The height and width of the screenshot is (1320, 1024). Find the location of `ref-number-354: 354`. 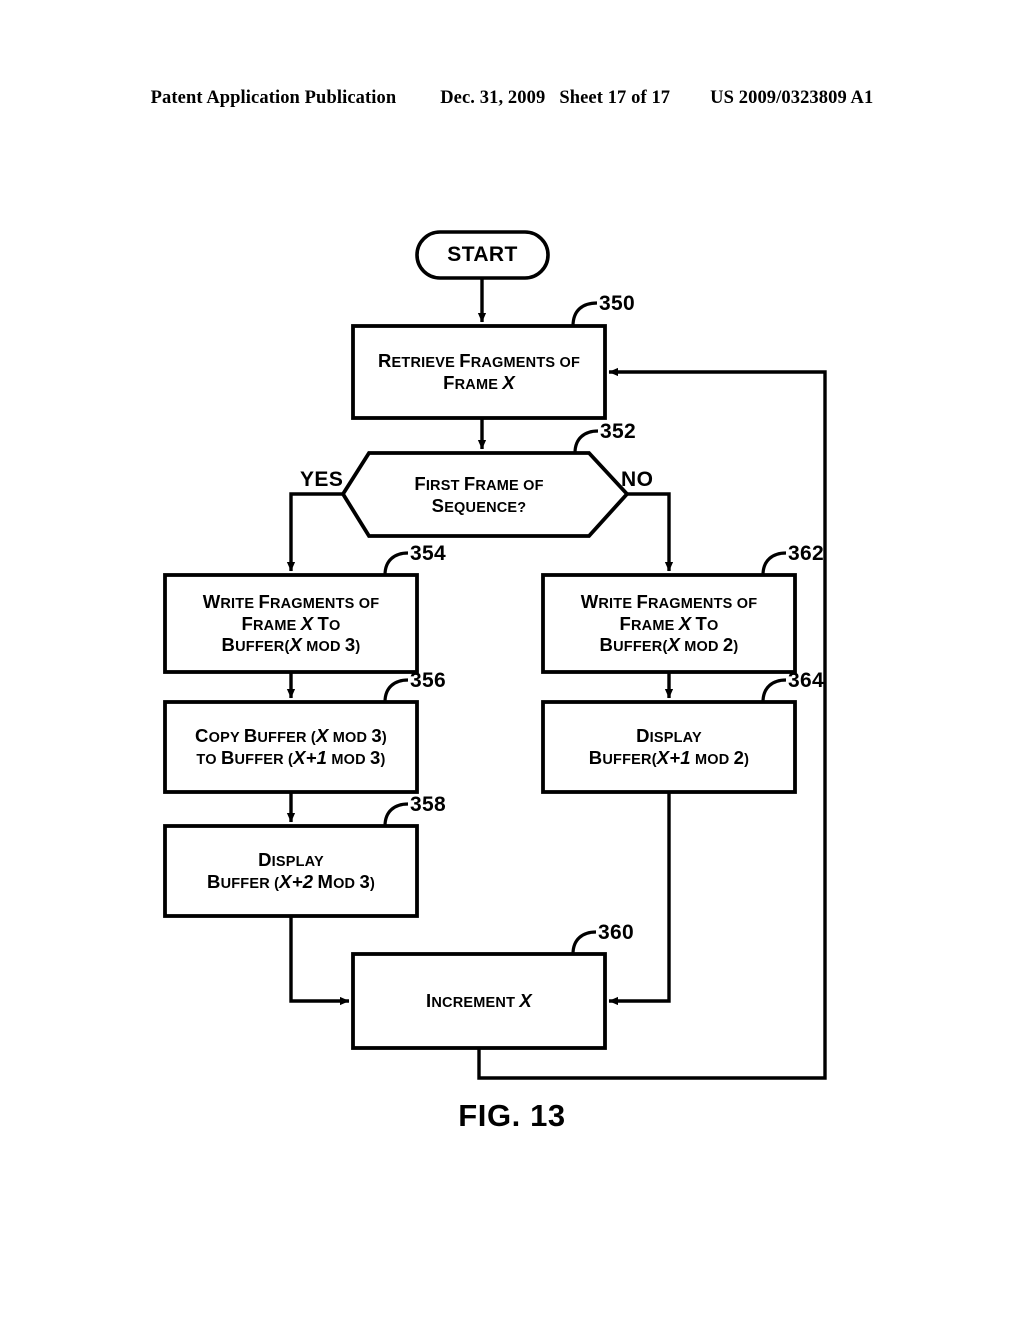

ref-number-354: 354 is located at coordinates (428, 553).